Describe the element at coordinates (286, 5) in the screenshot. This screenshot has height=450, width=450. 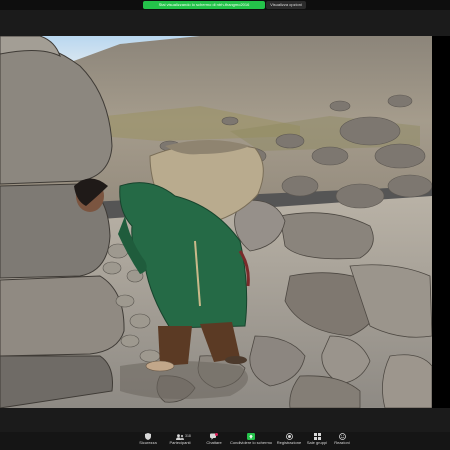
I see `view-options-button: Visualizza opzioni` at that location.